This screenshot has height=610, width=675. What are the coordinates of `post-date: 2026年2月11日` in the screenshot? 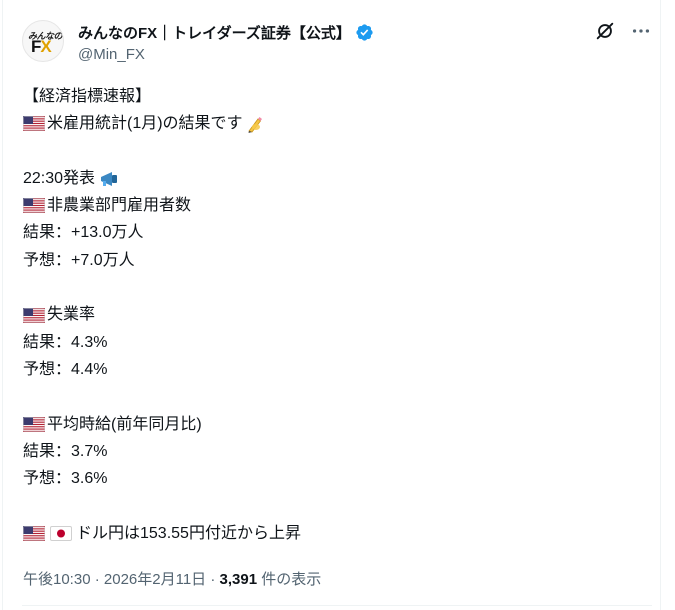 It's located at (155, 579).